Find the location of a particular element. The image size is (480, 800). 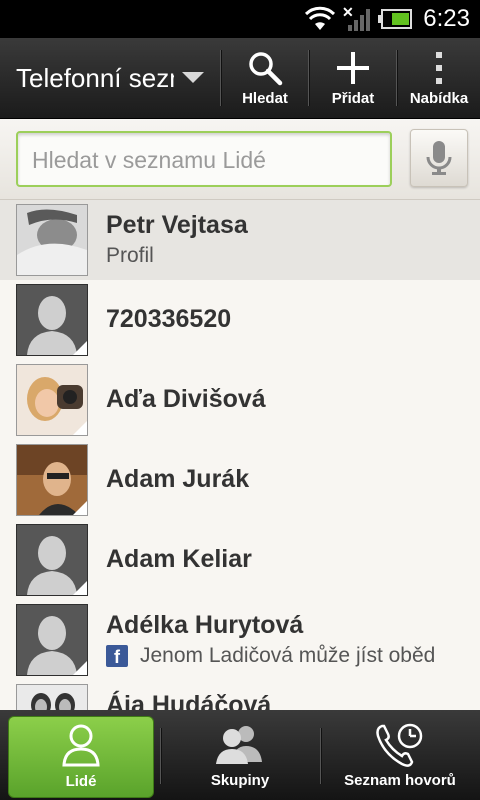

list-item: Adam Jurák is located at coordinates (240, 480).